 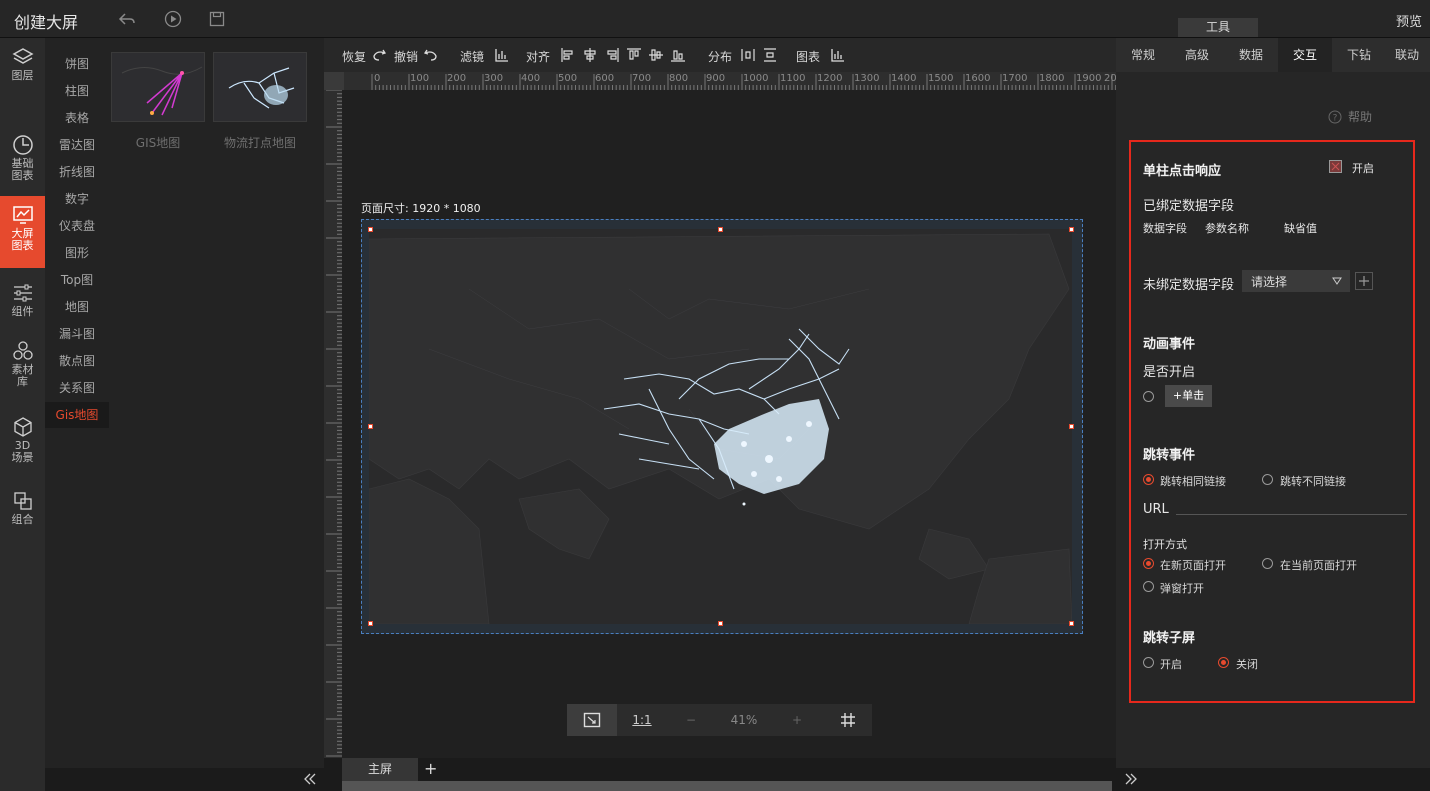 What do you see at coordinates (77, 91) in the screenshot?
I see `type-item-bar: 柱图` at bounding box center [77, 91].